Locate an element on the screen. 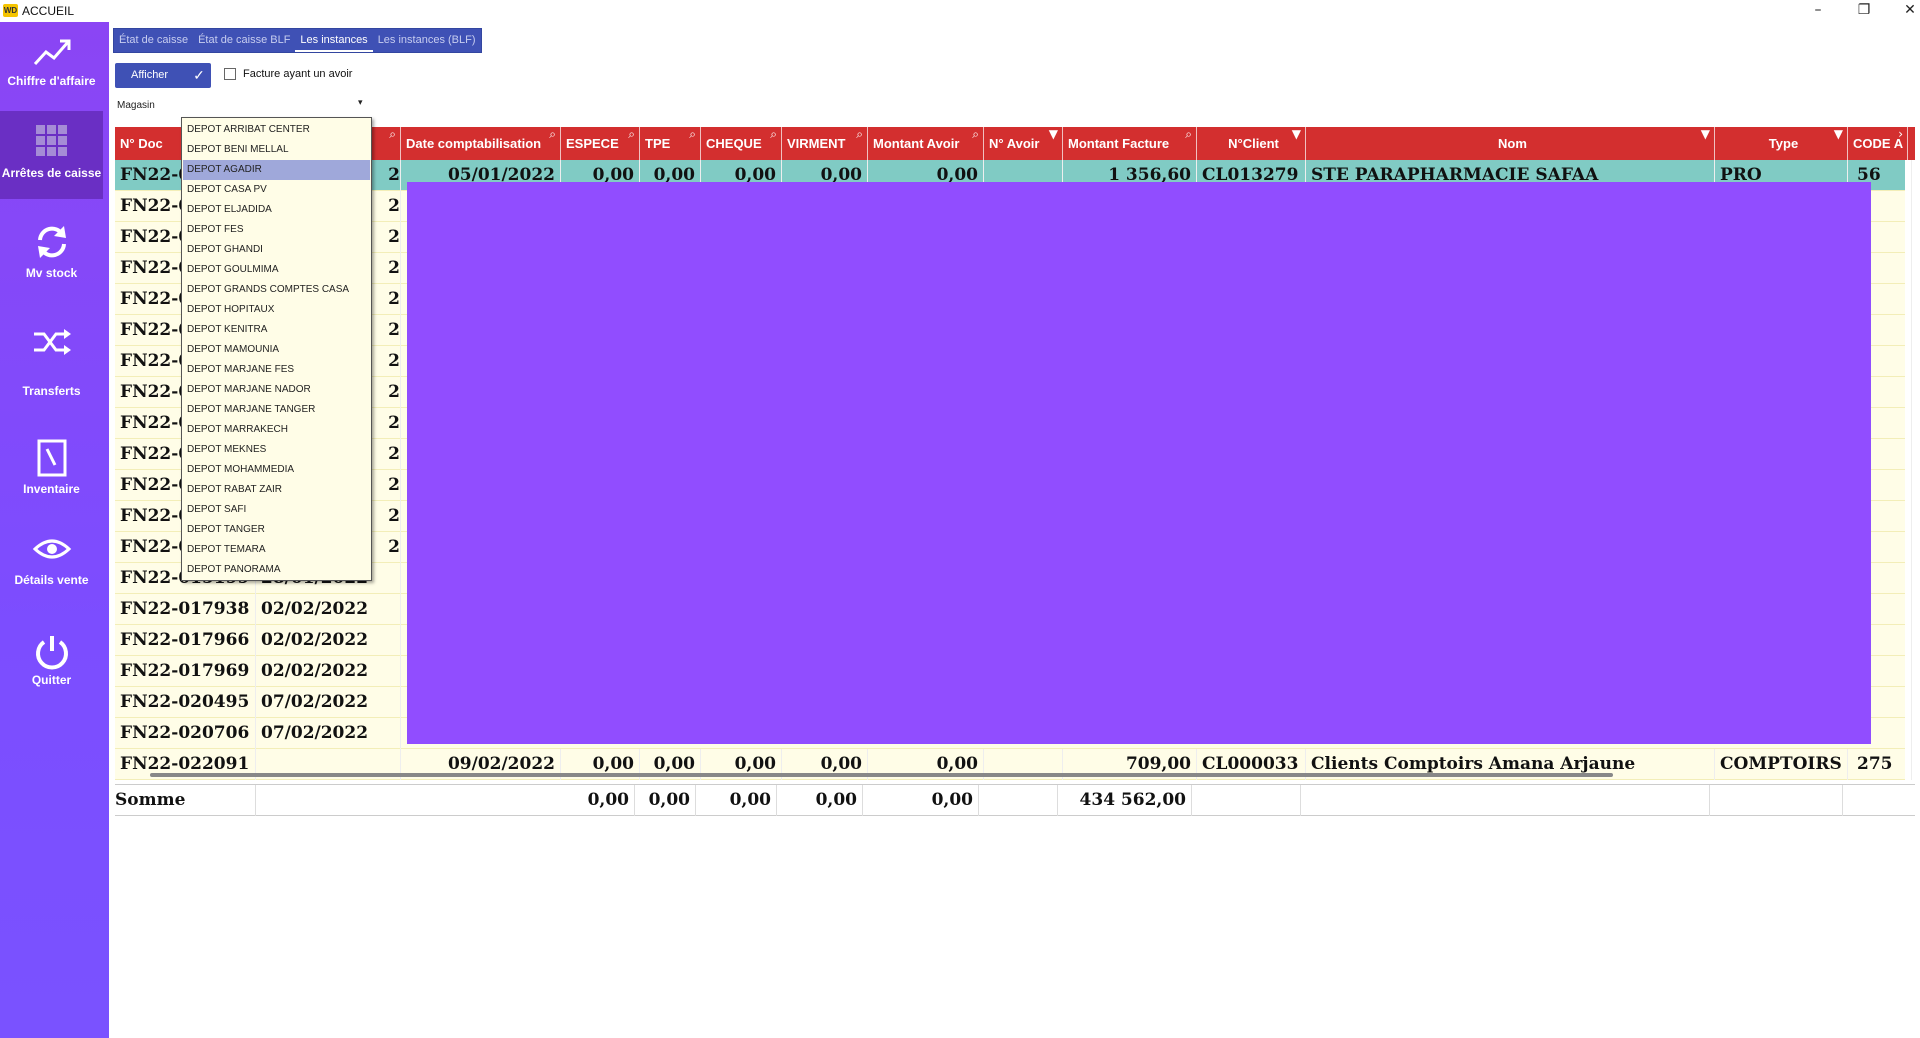 The width and height of the screenshot is (1920, 1038). magasin-option: DEPOT CASA PV is located at coordinates (276, 190).